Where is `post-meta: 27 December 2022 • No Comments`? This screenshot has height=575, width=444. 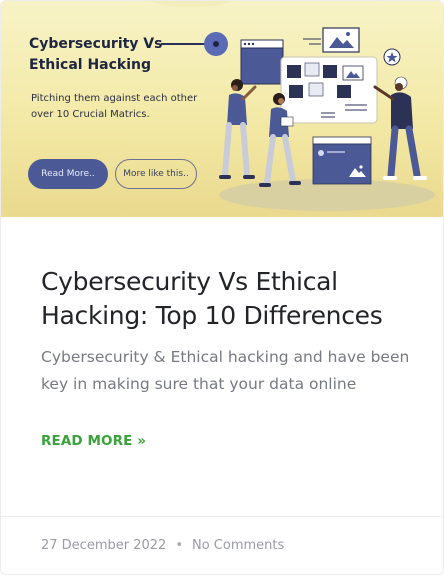
post-meta: 27 December 2022 • No Comments is located at coordinates (162, 546).